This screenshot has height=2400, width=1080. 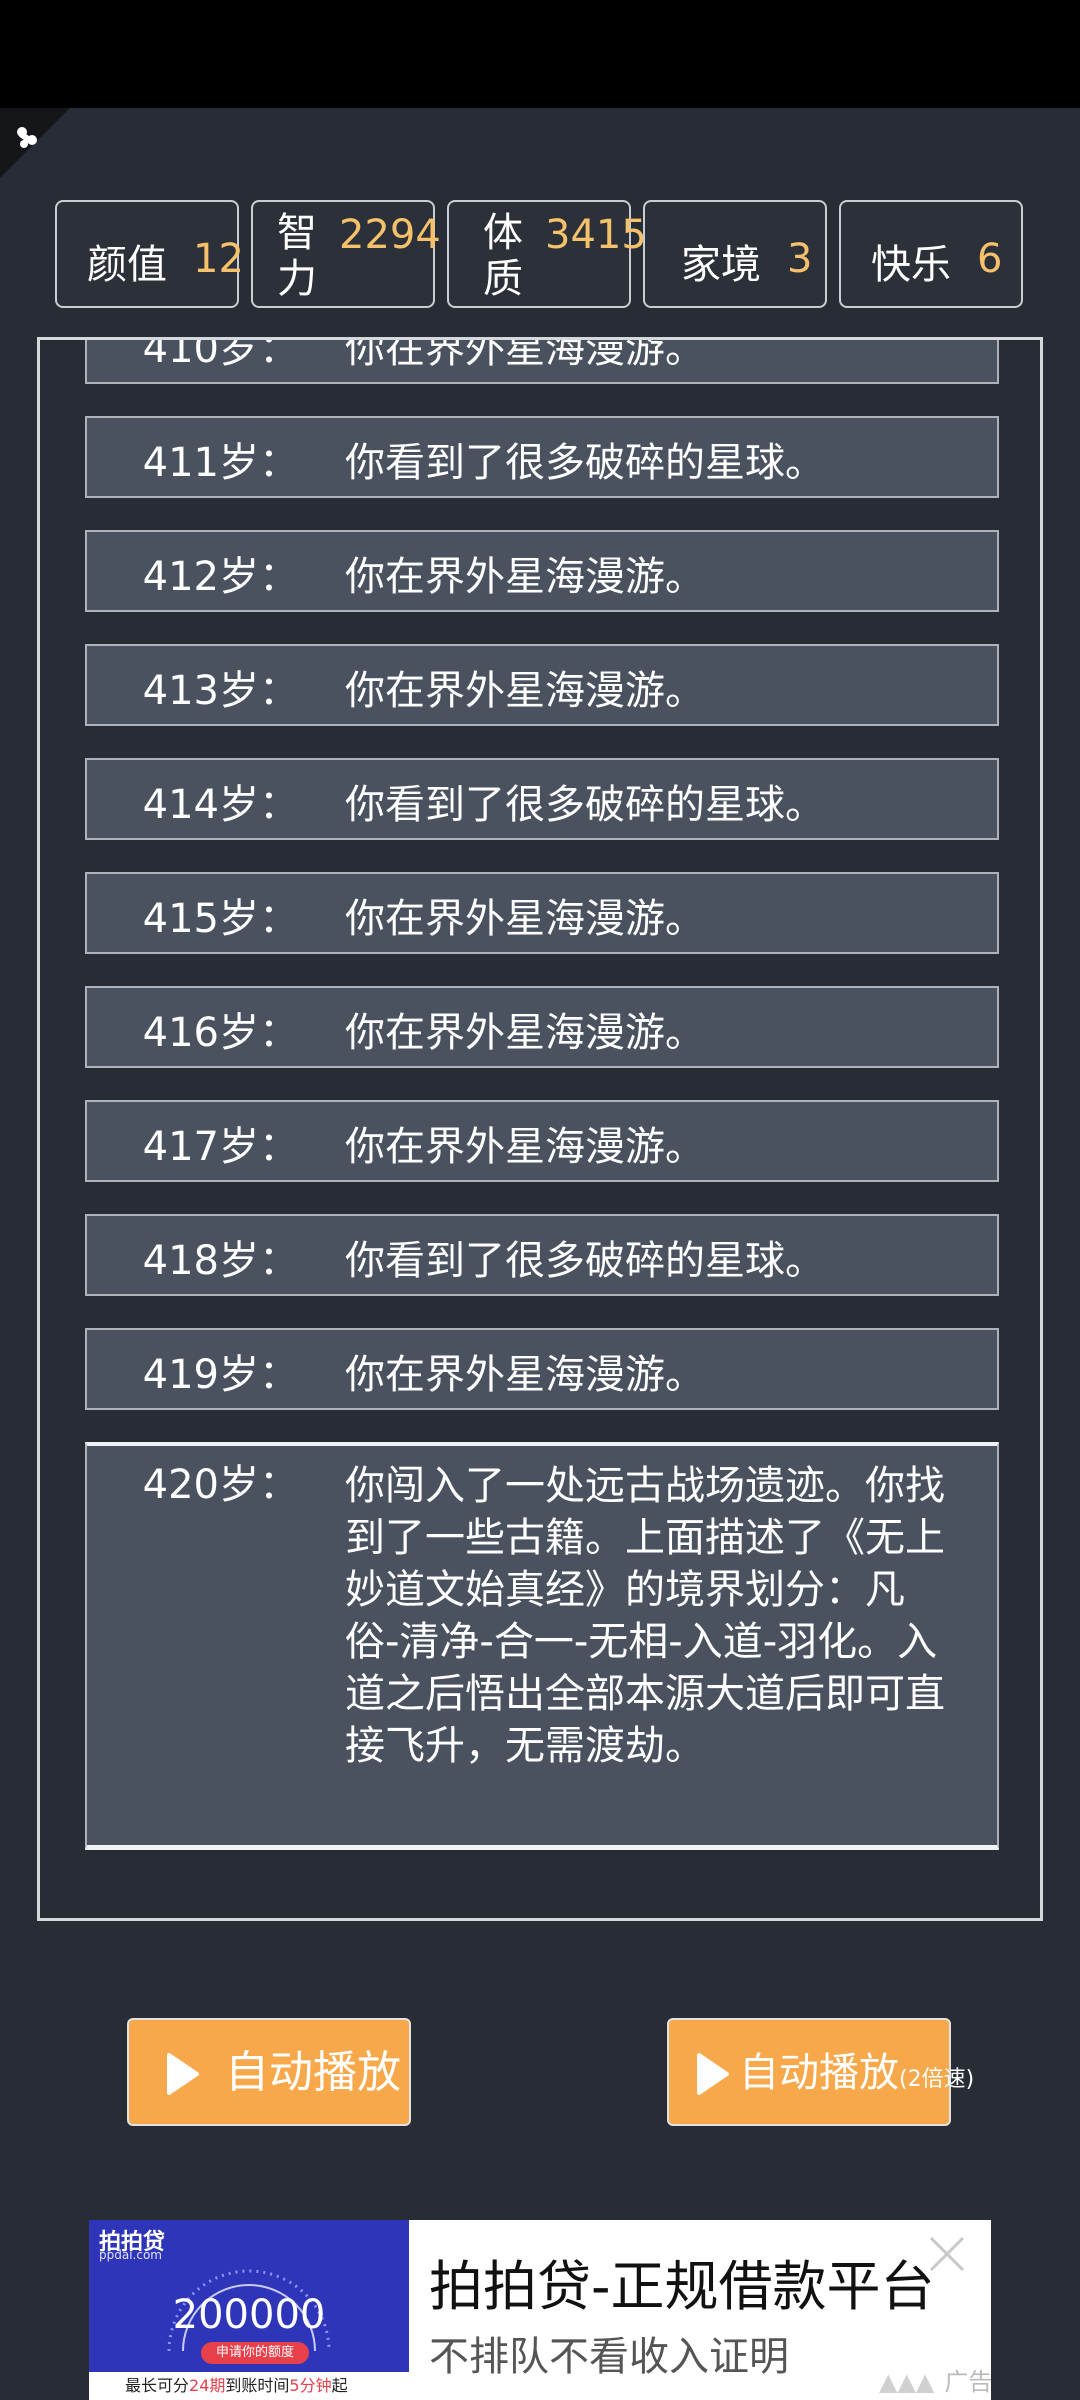 What do you see at coordinates (990, 259) in the screenshot?
I see `stat-value: 6` at bounding box center [990, 259].